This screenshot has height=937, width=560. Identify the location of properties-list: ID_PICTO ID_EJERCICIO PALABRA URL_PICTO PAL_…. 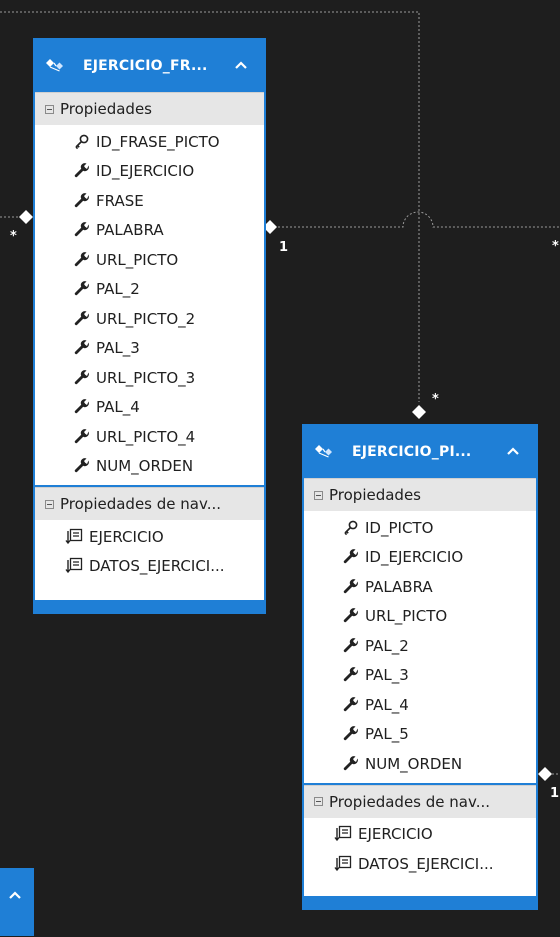
(420, 647).